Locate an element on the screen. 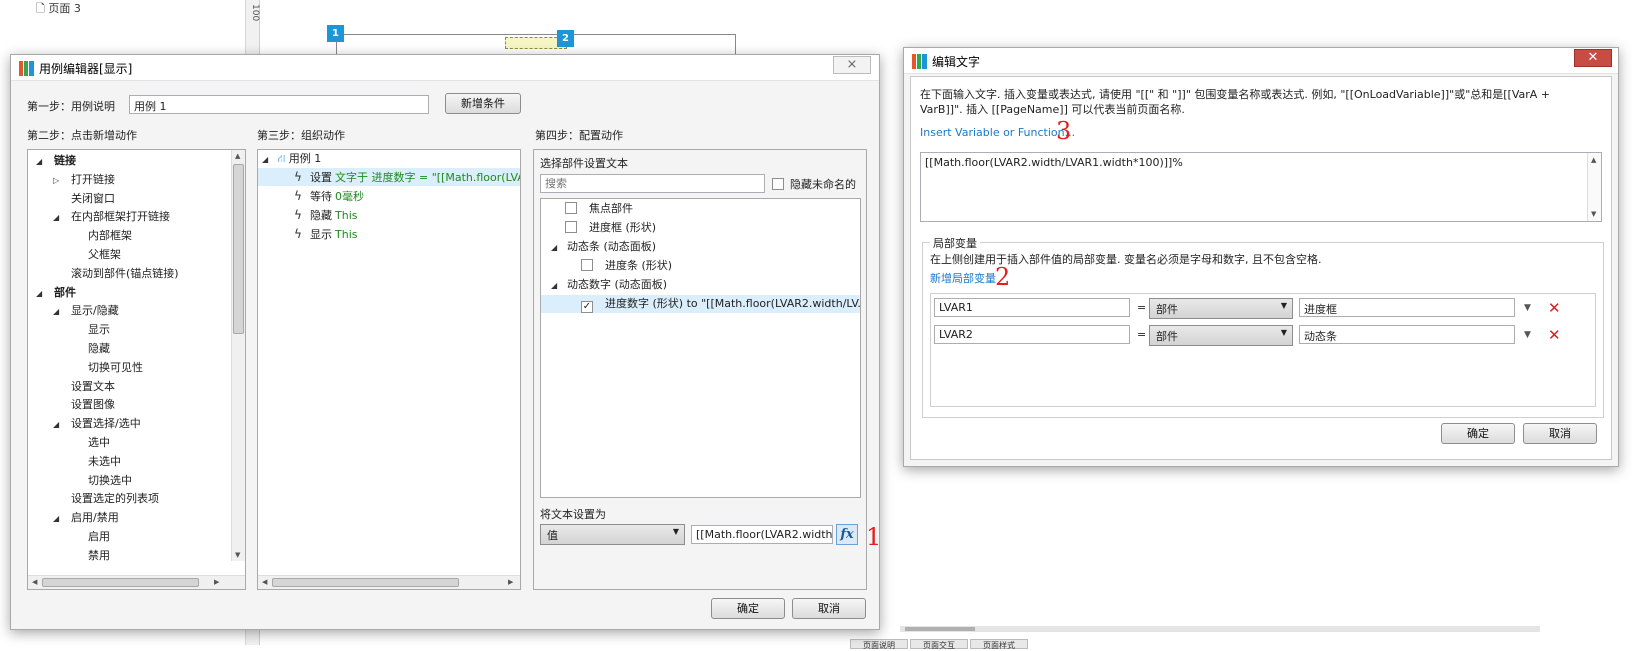 This screenshot has height=651, width=1632. organize-action-item: ϟ 显示 This is located at coordinates (389, 234).